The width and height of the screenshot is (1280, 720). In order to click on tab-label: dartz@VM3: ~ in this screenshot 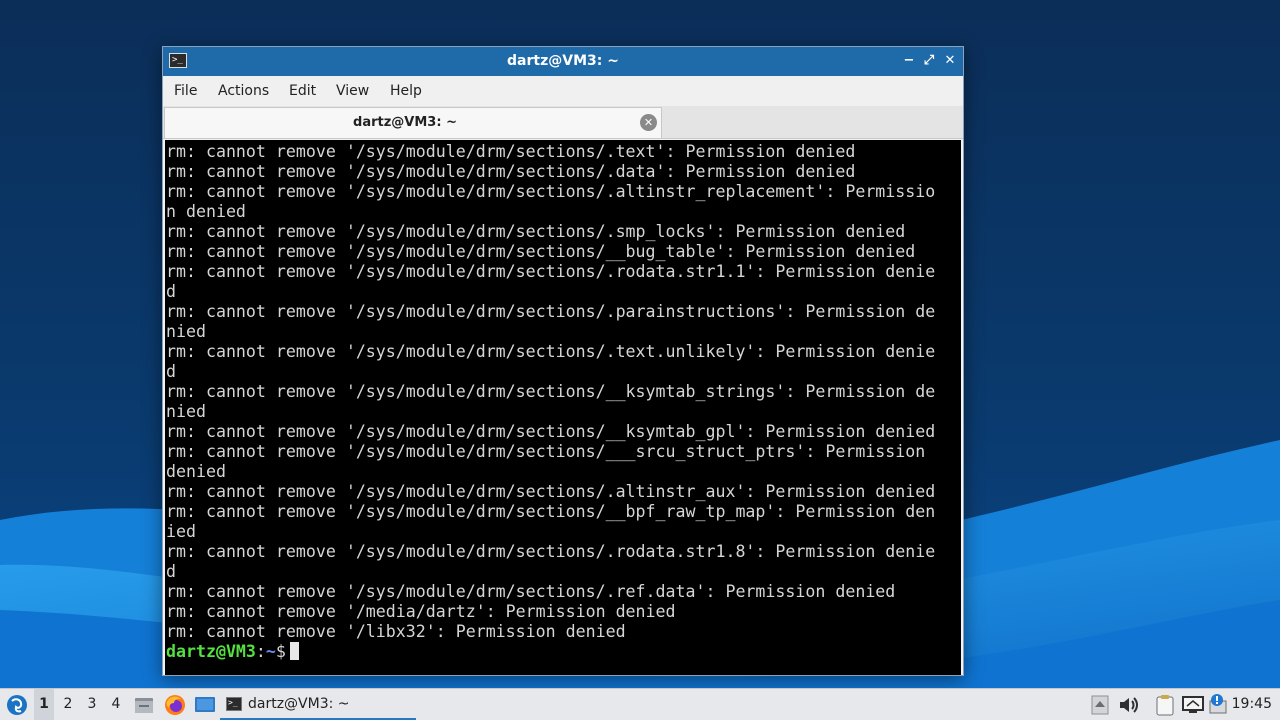, I will do `click(405, 122)`.